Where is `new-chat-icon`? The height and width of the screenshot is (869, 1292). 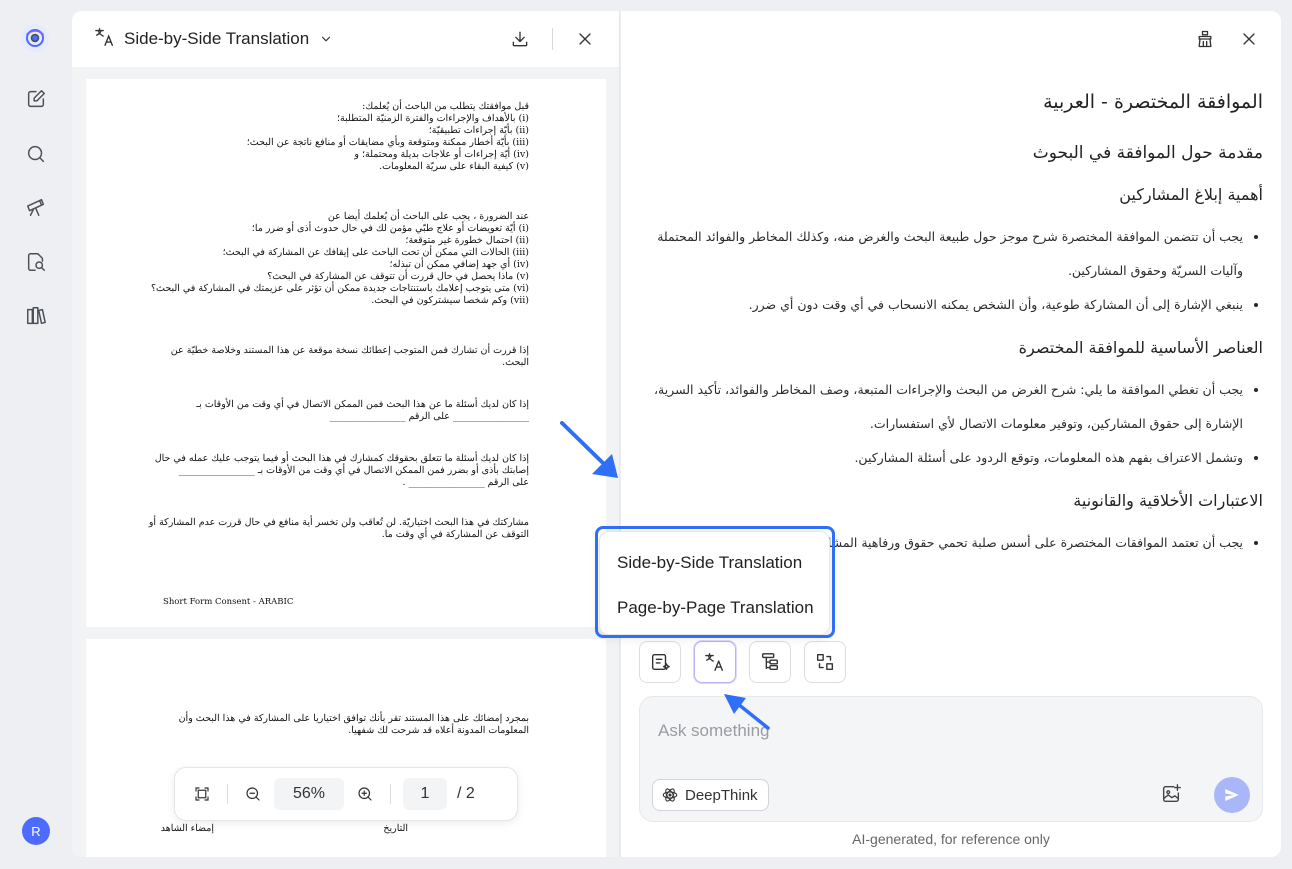
new-chat-icon is located at coordinates (36, 99).